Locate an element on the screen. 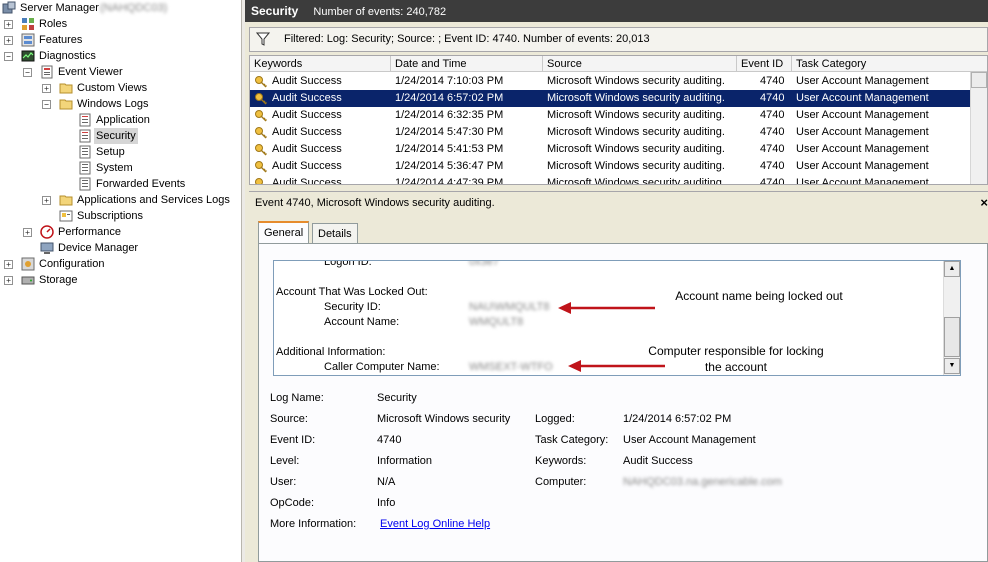  caller-computer-value: WMSEXT-WTFO is located at coordinates (511, 367).